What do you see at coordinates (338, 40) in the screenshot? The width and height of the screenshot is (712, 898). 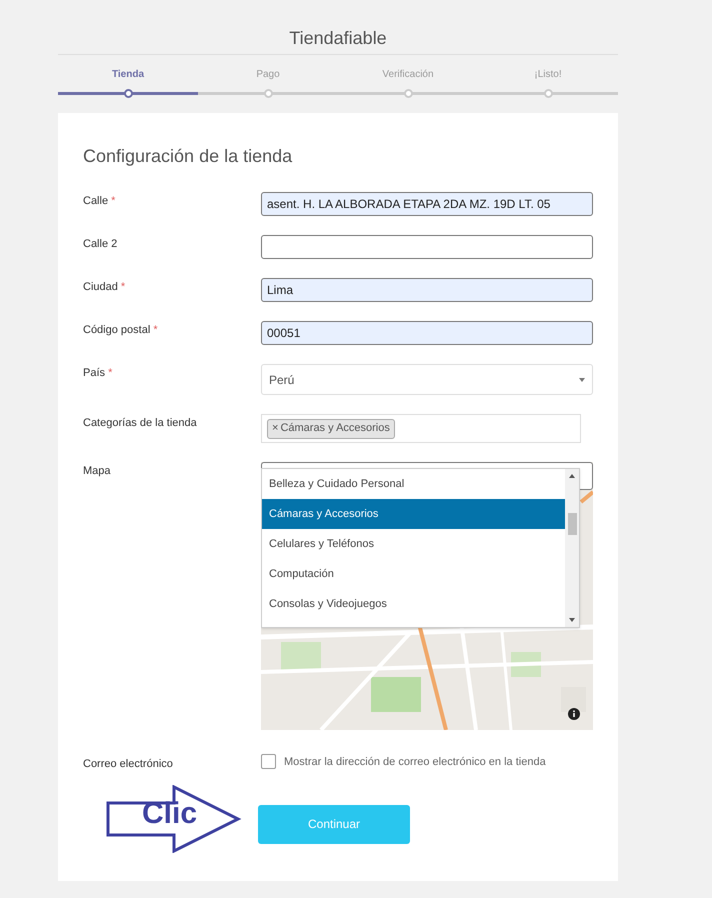 I see `site-title: Tiendafiable` at bounding box center [338, 40].